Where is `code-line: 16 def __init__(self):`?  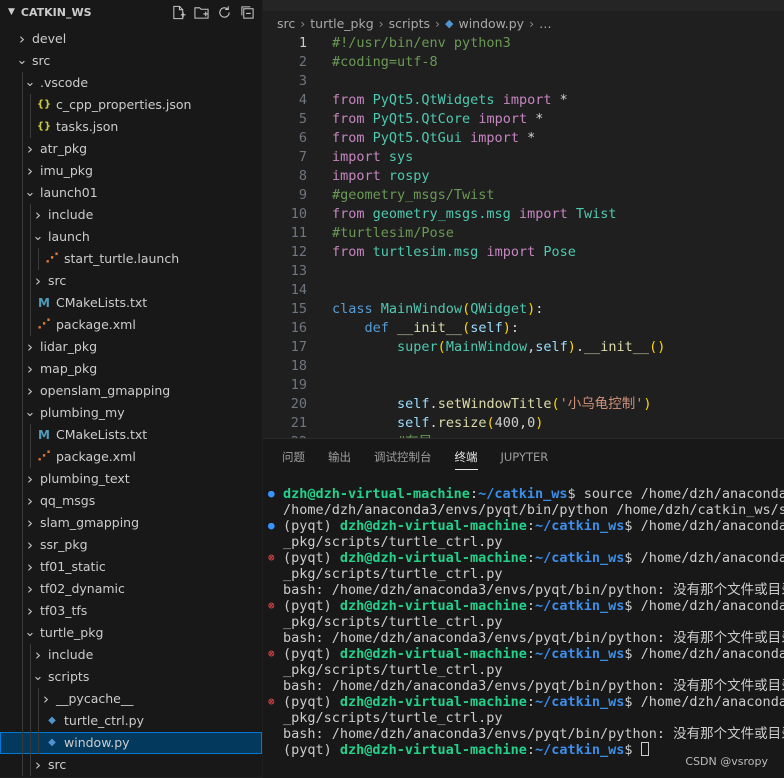
code-line: 16 def __init__(self): is located at coordinates (523, 328).